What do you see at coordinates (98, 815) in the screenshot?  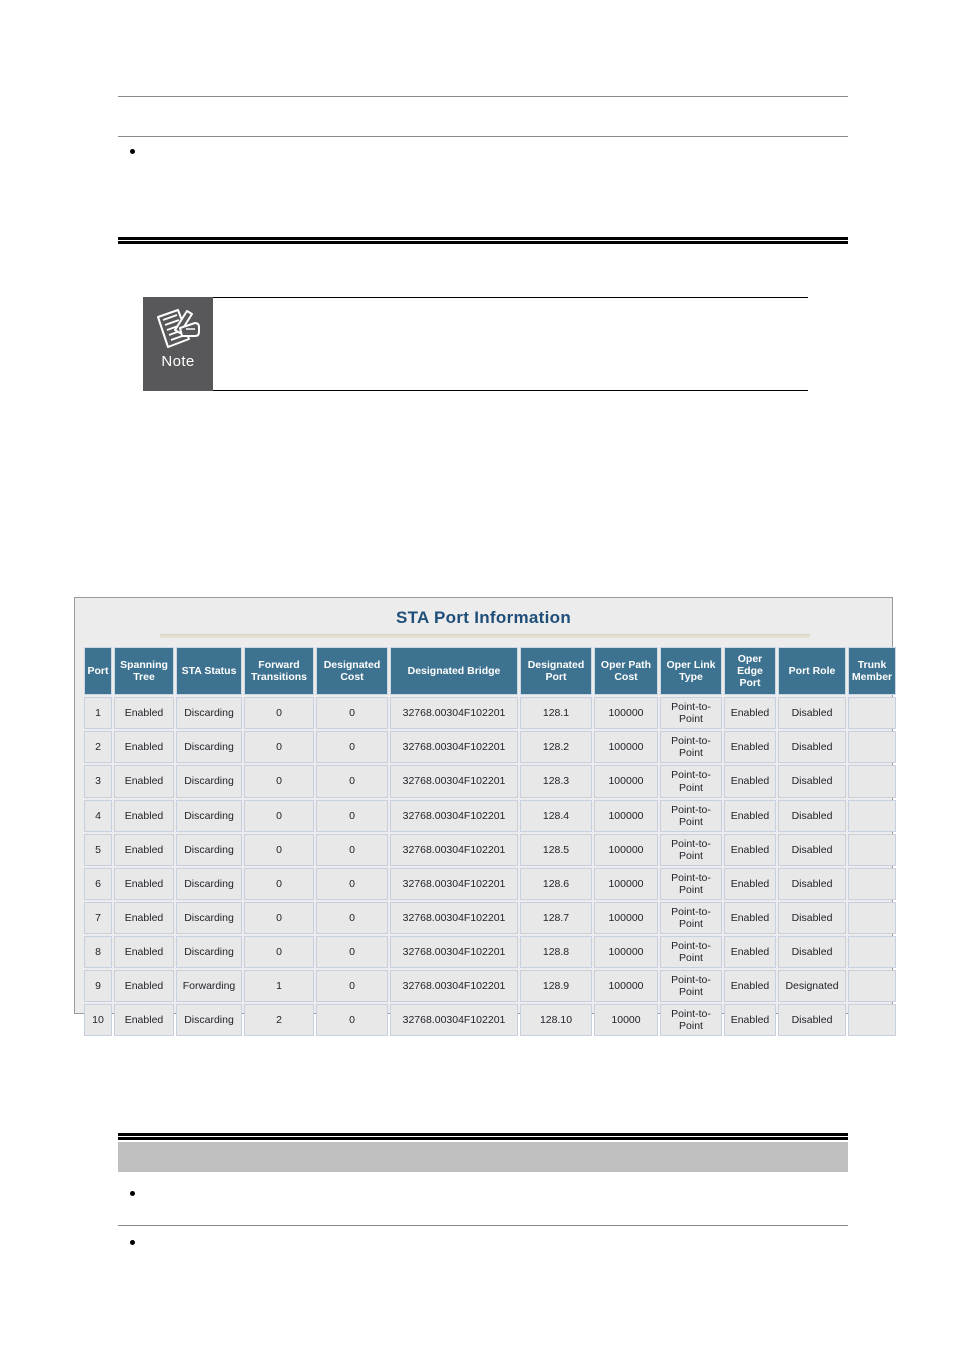 I see `cell-port: 4` at bounding box center [98, 815].